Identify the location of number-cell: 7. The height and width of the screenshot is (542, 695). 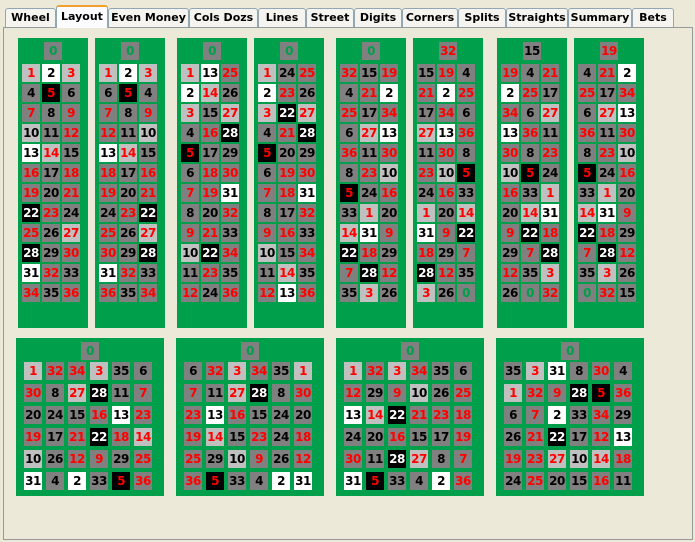
(466, 253).